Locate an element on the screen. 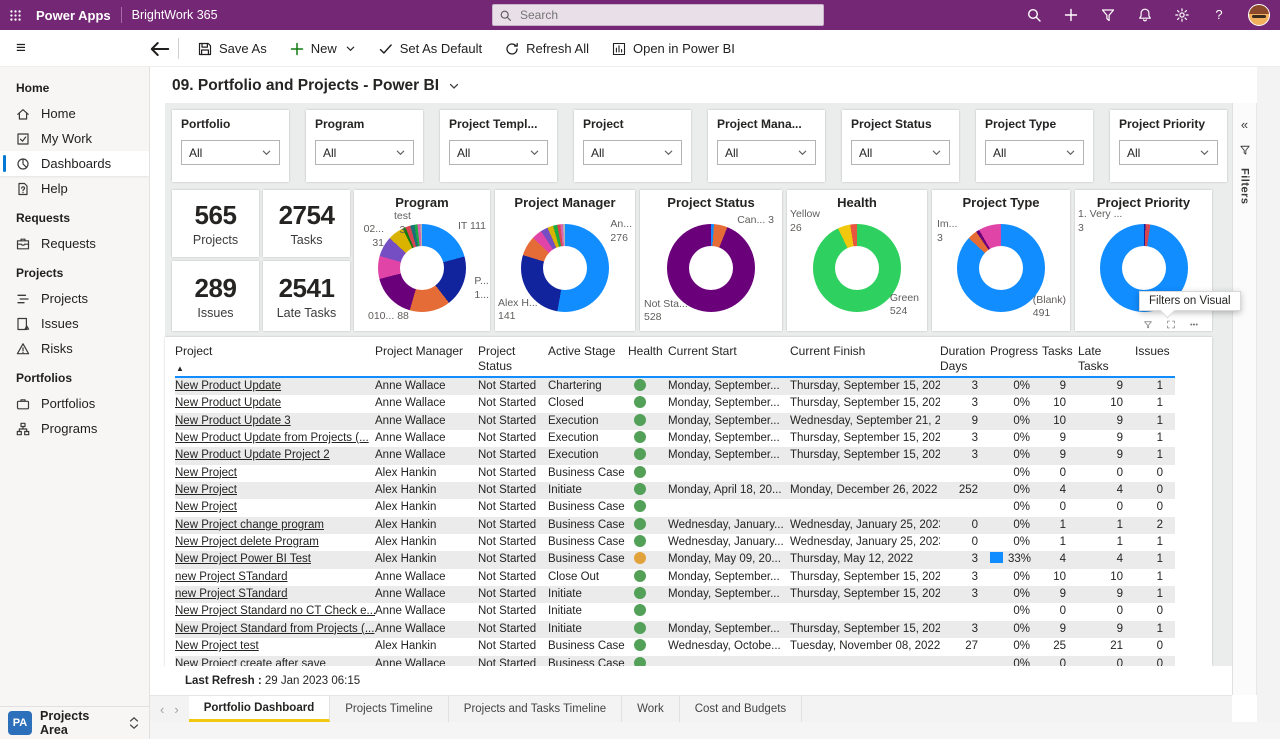 This screenshot has height=739, width=1280. tab-work: Work is located at coordinates (651, 709).